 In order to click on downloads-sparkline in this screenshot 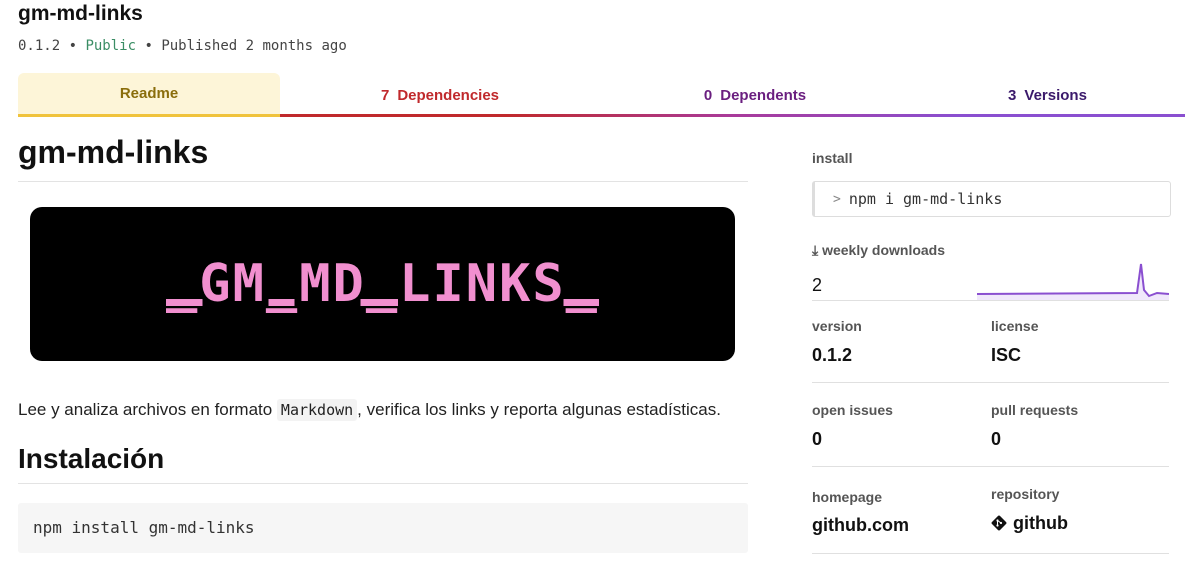, I will do `click(1073, 282)`.